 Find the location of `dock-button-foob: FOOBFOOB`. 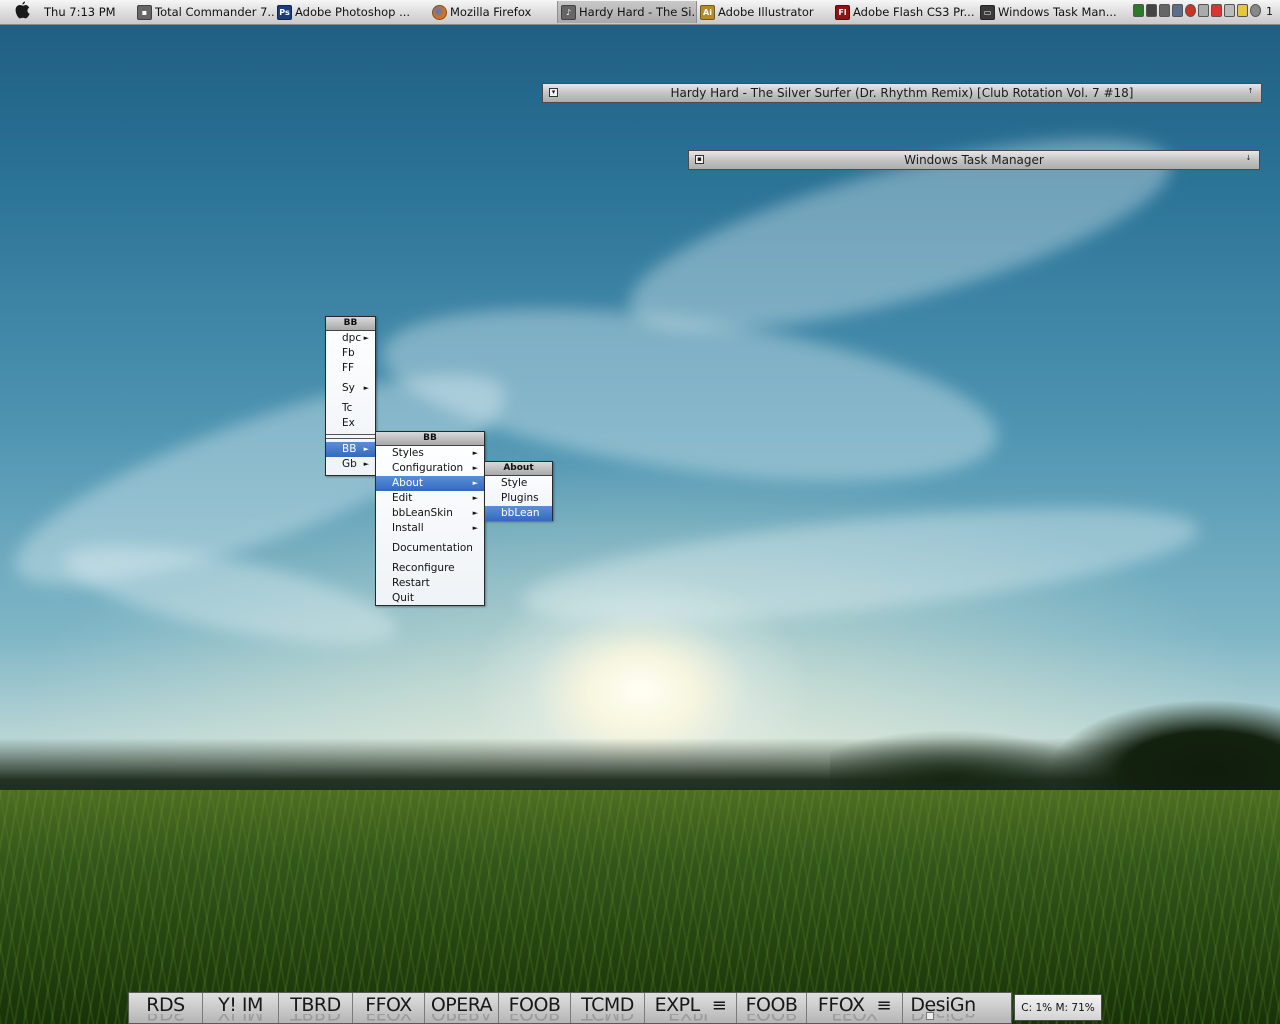

dock-button-foob: FOOBFOOB is located at coordinates (535, 1008).